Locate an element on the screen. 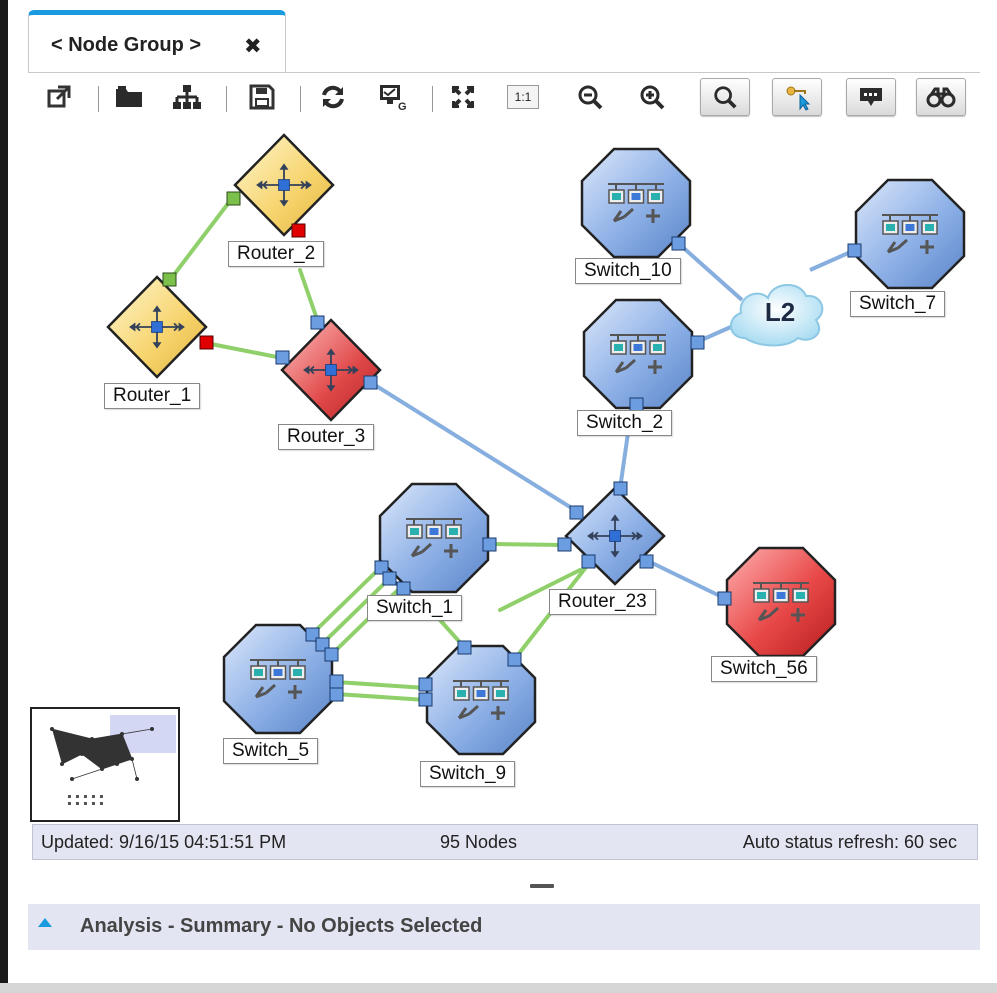 The height and width of the screenshot is (993, 997). switch-2-node is located at coordinates (643, 355).